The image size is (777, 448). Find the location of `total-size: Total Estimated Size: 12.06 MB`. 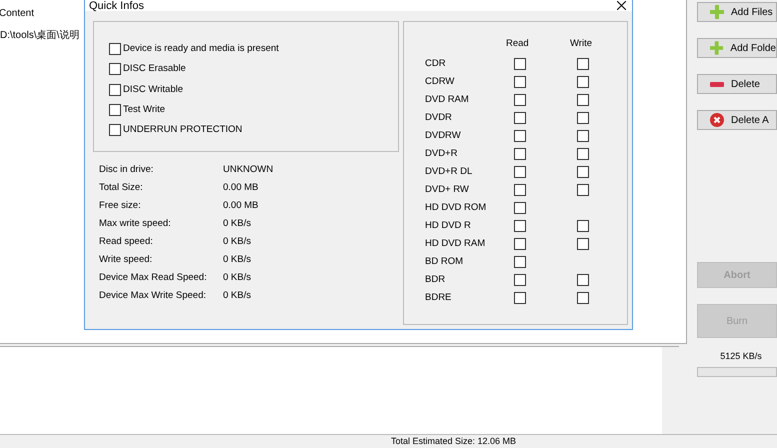

total-size: Total Estimated Size: 12.06 MB is located at coordinates (453, 441).